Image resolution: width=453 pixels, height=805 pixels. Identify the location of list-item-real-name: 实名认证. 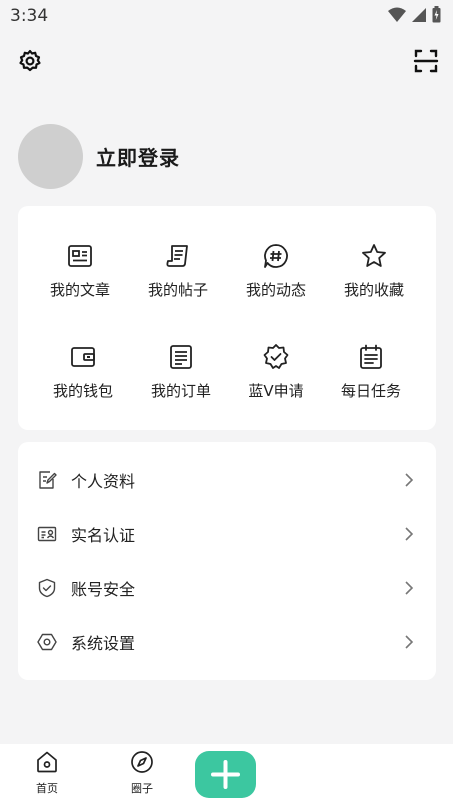
(227, 534).